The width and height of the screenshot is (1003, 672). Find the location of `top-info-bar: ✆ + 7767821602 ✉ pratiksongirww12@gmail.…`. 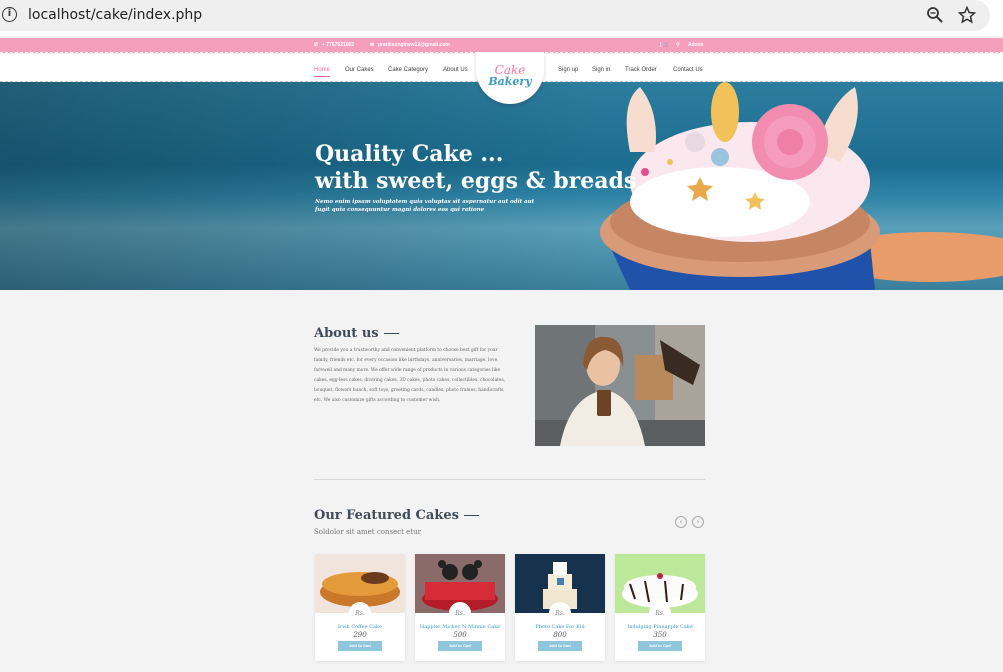

top-info-bar: ✆ + 7767821602 ✉ pratiksongirww12@gmail.… is located at coordinates (501, 45).